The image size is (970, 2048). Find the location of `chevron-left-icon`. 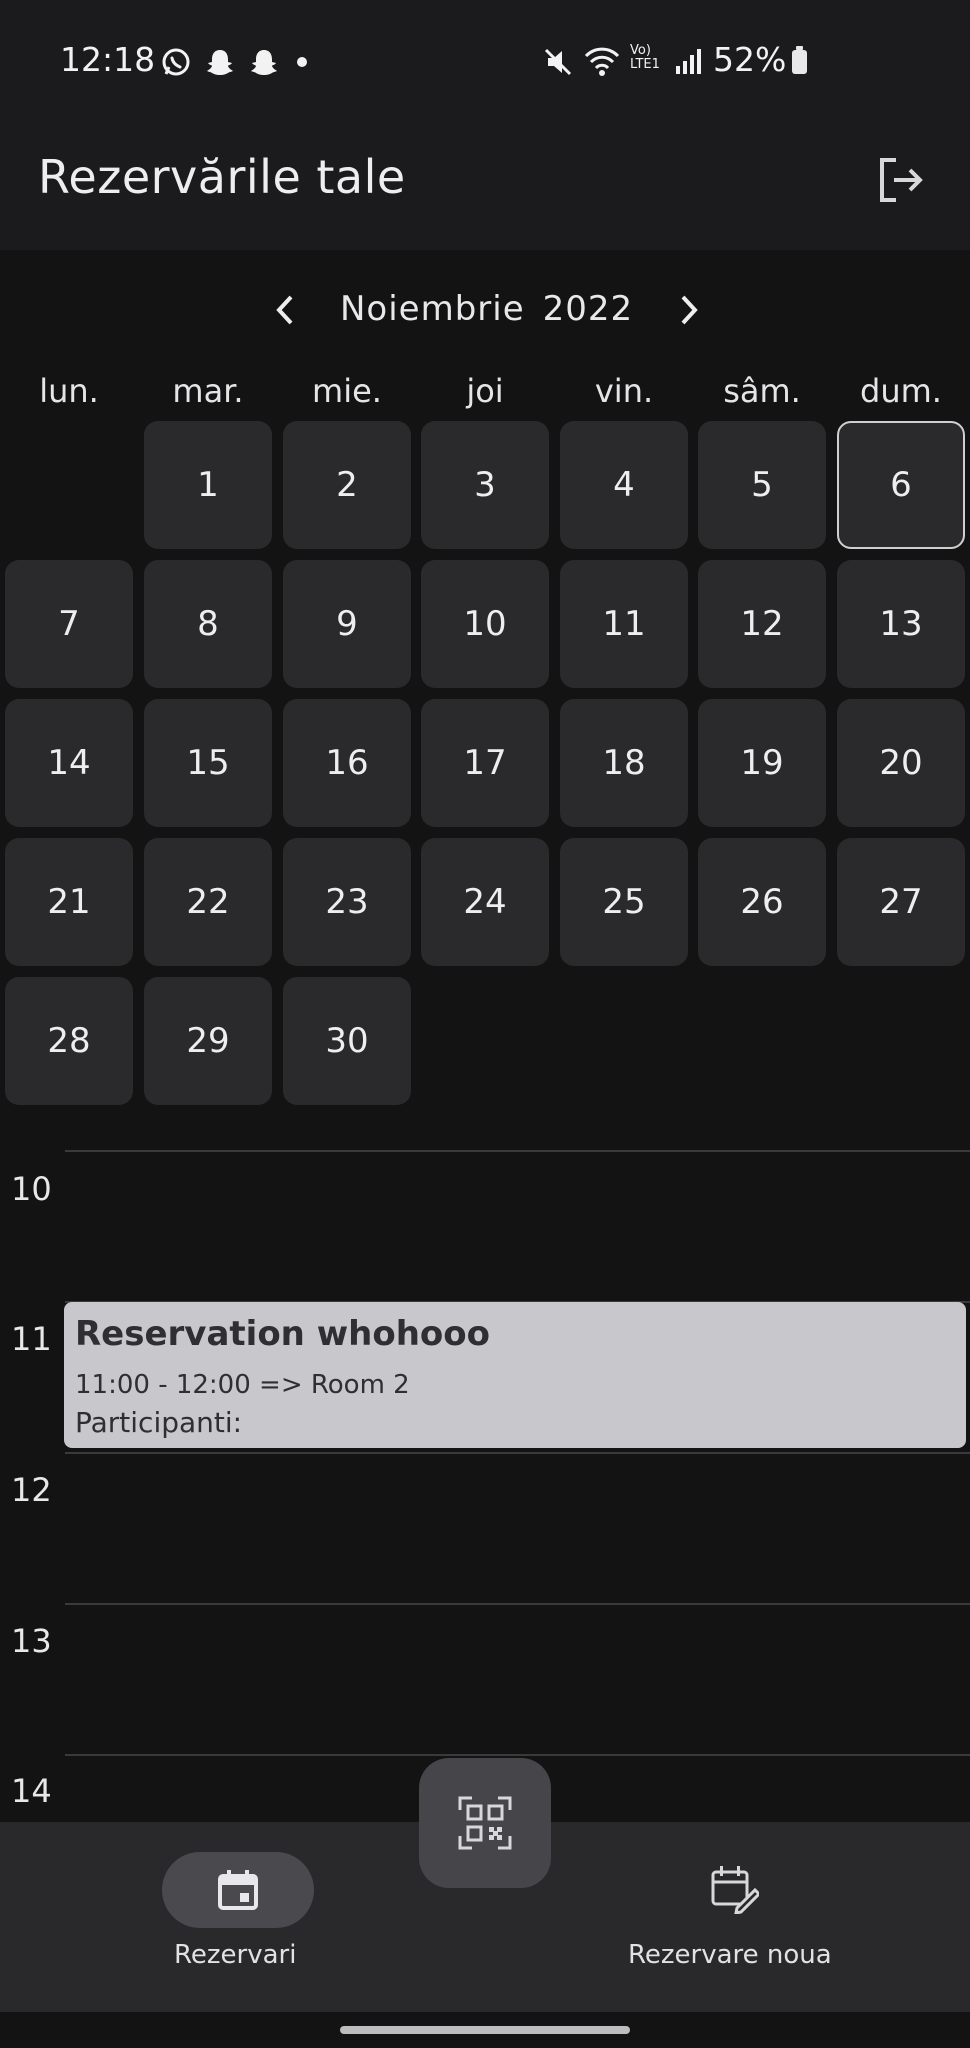

chevron-left-icon is located at coordinates (284, 310).